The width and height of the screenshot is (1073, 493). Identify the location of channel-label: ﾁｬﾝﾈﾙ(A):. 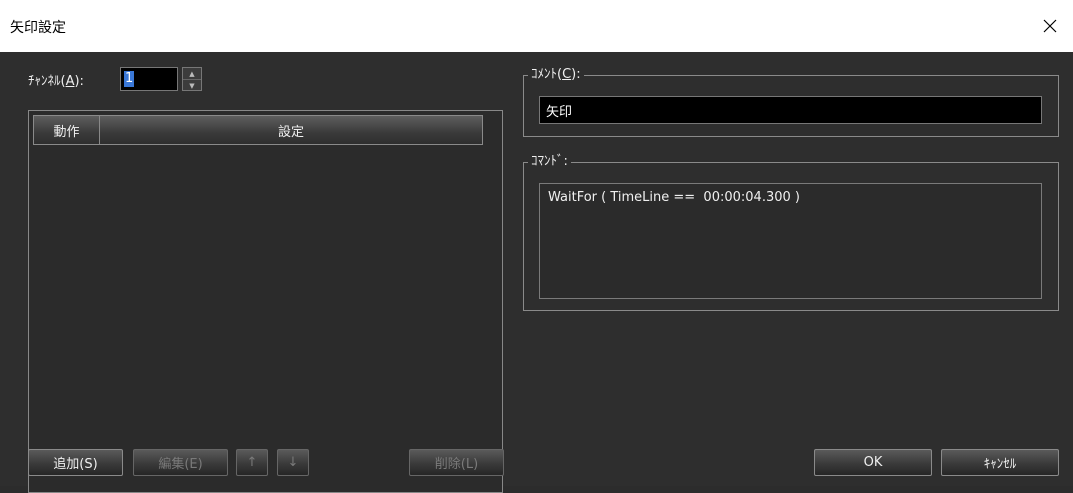
(56, 79).